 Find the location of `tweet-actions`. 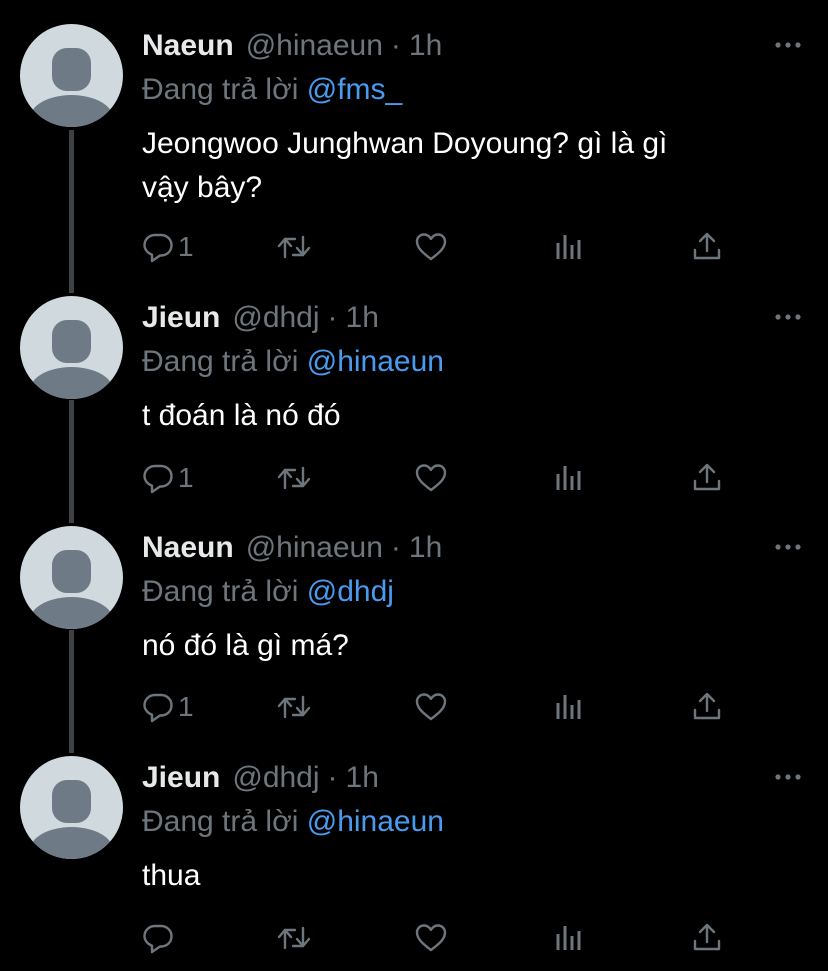

tweet-actions is located at coordinates (442, 938).